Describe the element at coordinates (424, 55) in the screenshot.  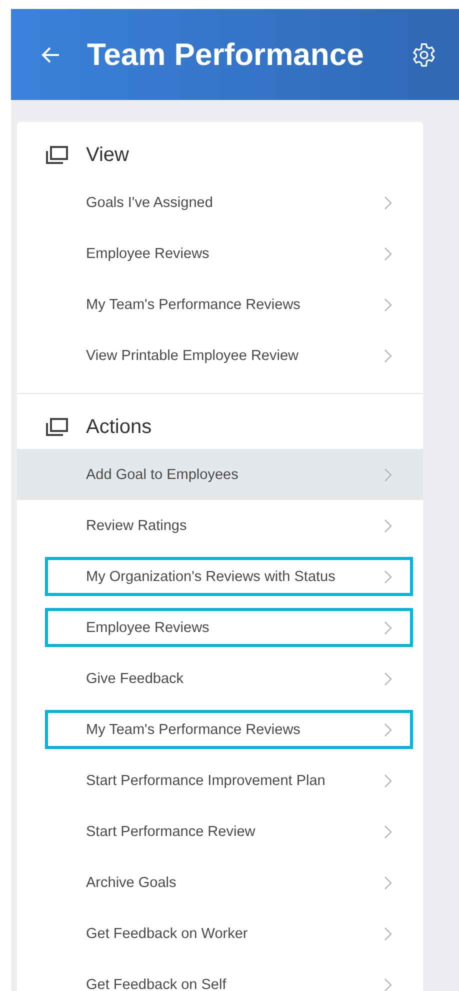
I see `settings-icon` at that location.